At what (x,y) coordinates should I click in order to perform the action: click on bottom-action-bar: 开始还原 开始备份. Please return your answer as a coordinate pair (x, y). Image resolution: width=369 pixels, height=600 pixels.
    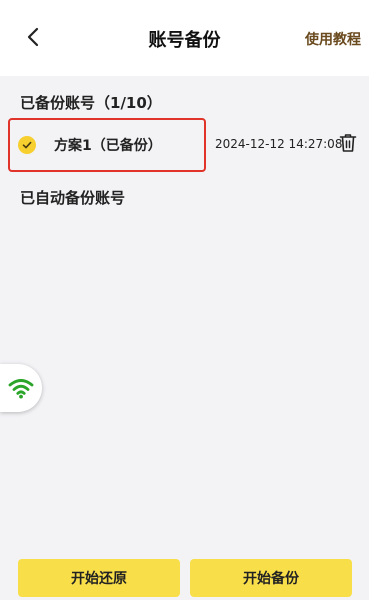
    Looking at the image, I should click on (184, 578).